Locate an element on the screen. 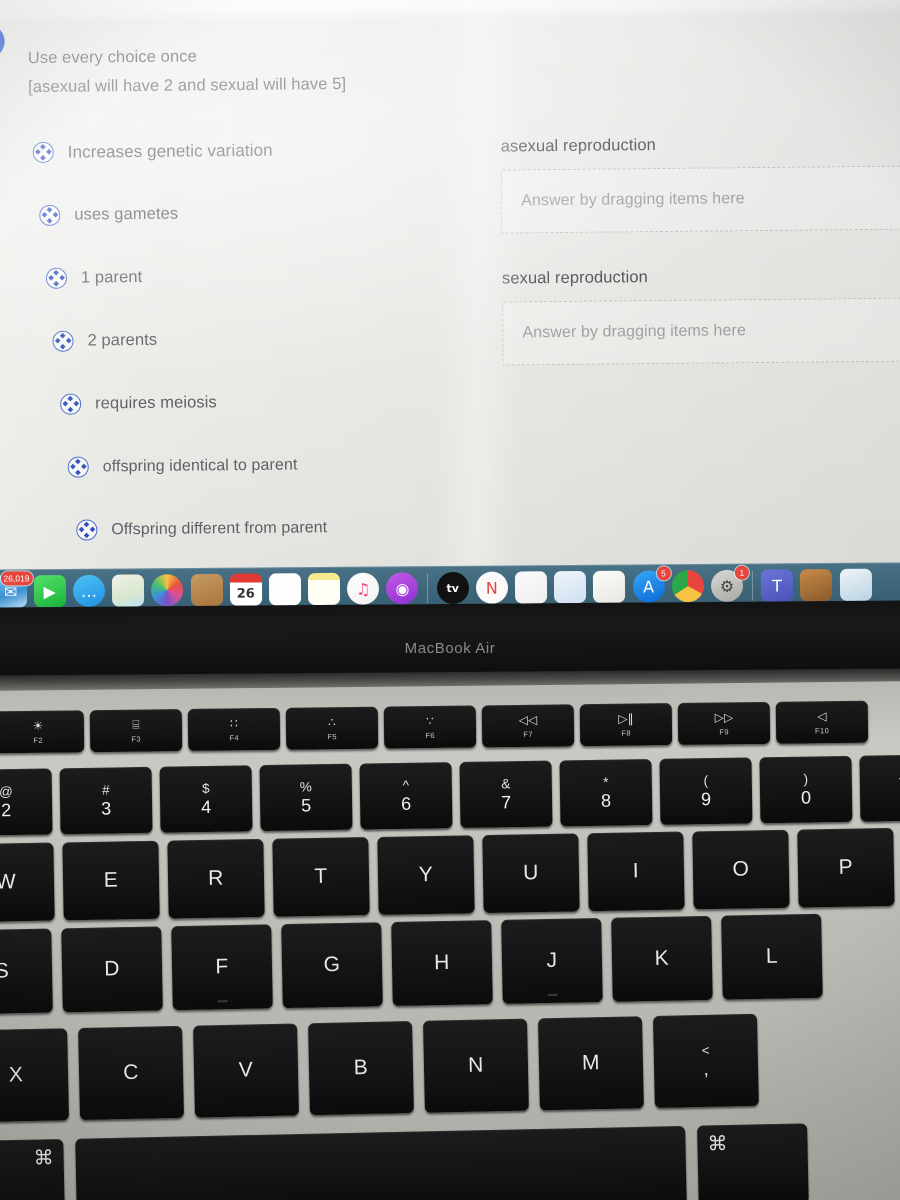 This screenshot has width=900, height=1200. key-comma: <, is located at coordinates (705, 1060).